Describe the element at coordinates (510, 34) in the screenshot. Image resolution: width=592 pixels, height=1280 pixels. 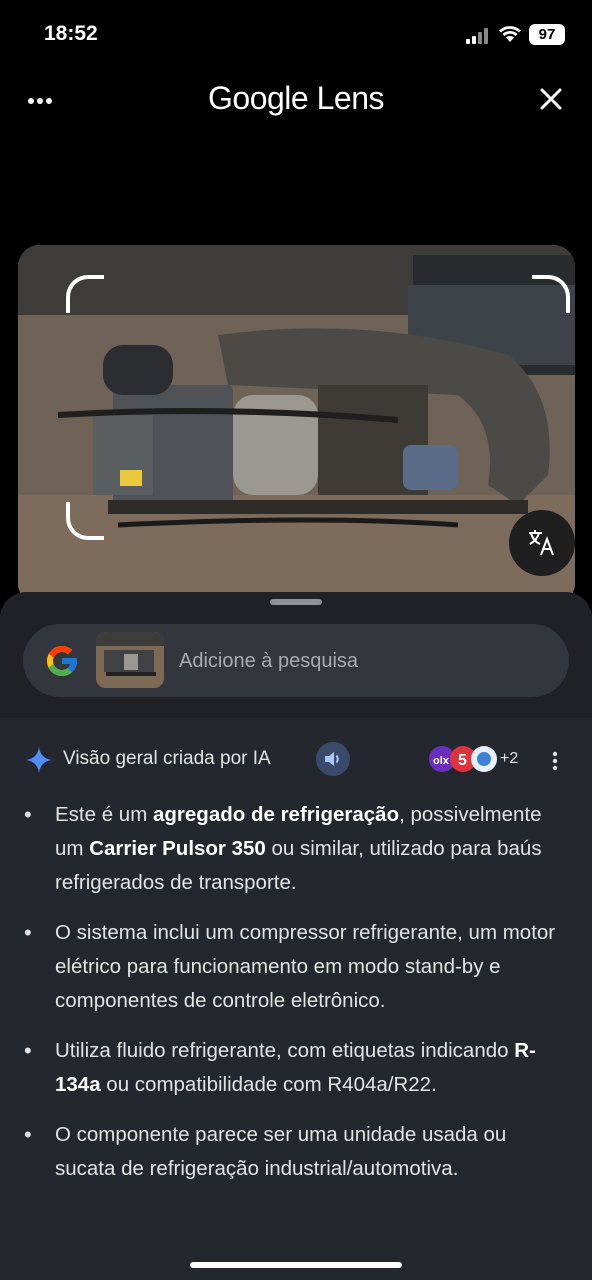
I see `wifi-icon` at that location.